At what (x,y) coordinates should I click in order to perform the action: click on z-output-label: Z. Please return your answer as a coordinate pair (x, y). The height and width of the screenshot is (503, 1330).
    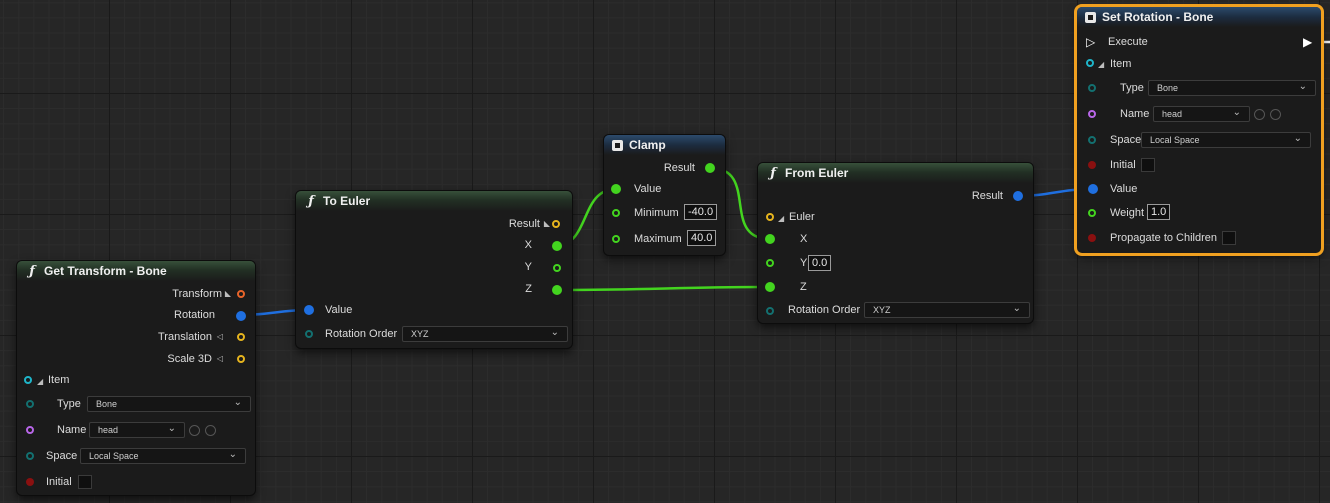
    Looking at the image, I should click on (528, 289).